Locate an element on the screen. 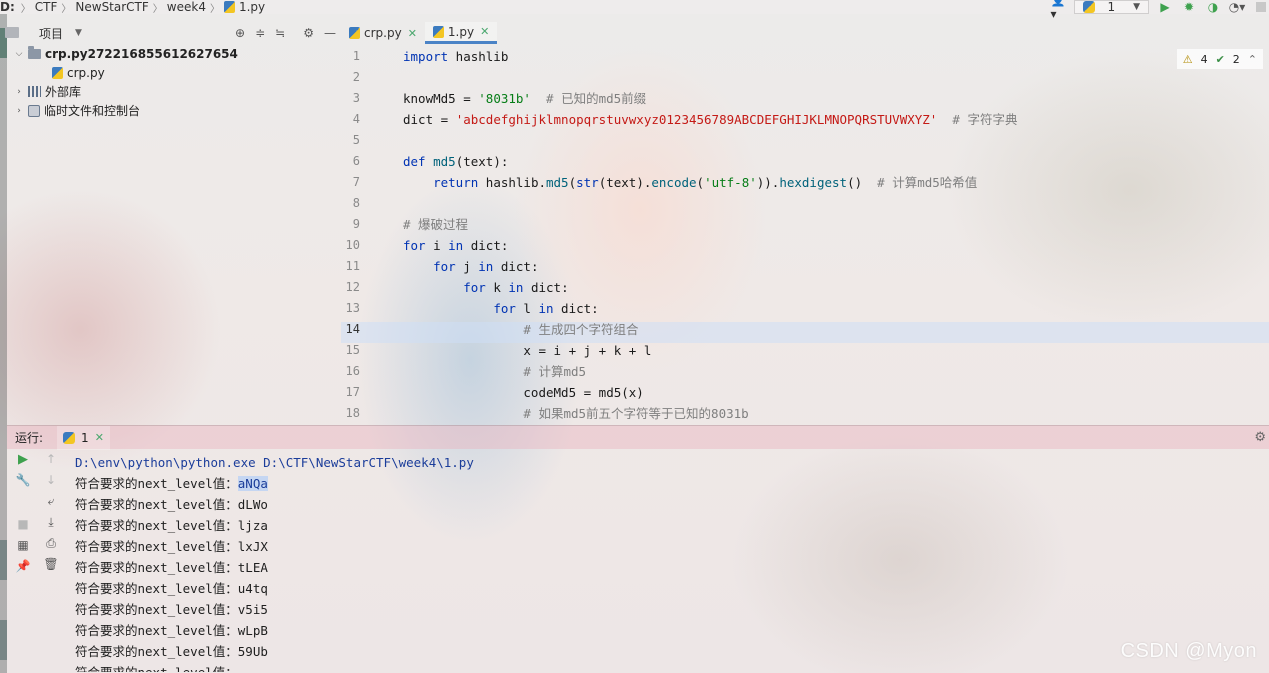 Image resolution: width=1269 pixels, height=673 pixels. chevron-down-icon: ▼ is located at coordinates (78, 33).